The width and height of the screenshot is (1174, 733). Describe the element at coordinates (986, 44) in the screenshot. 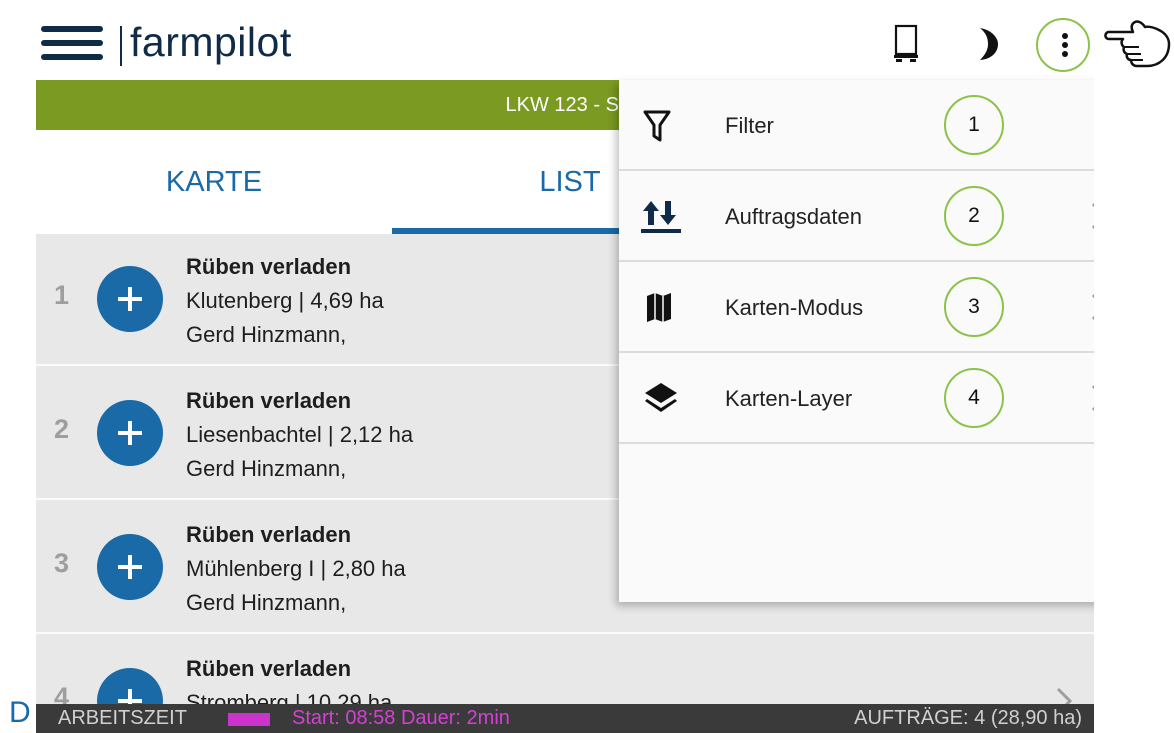

I see `moon-icon` at that location.